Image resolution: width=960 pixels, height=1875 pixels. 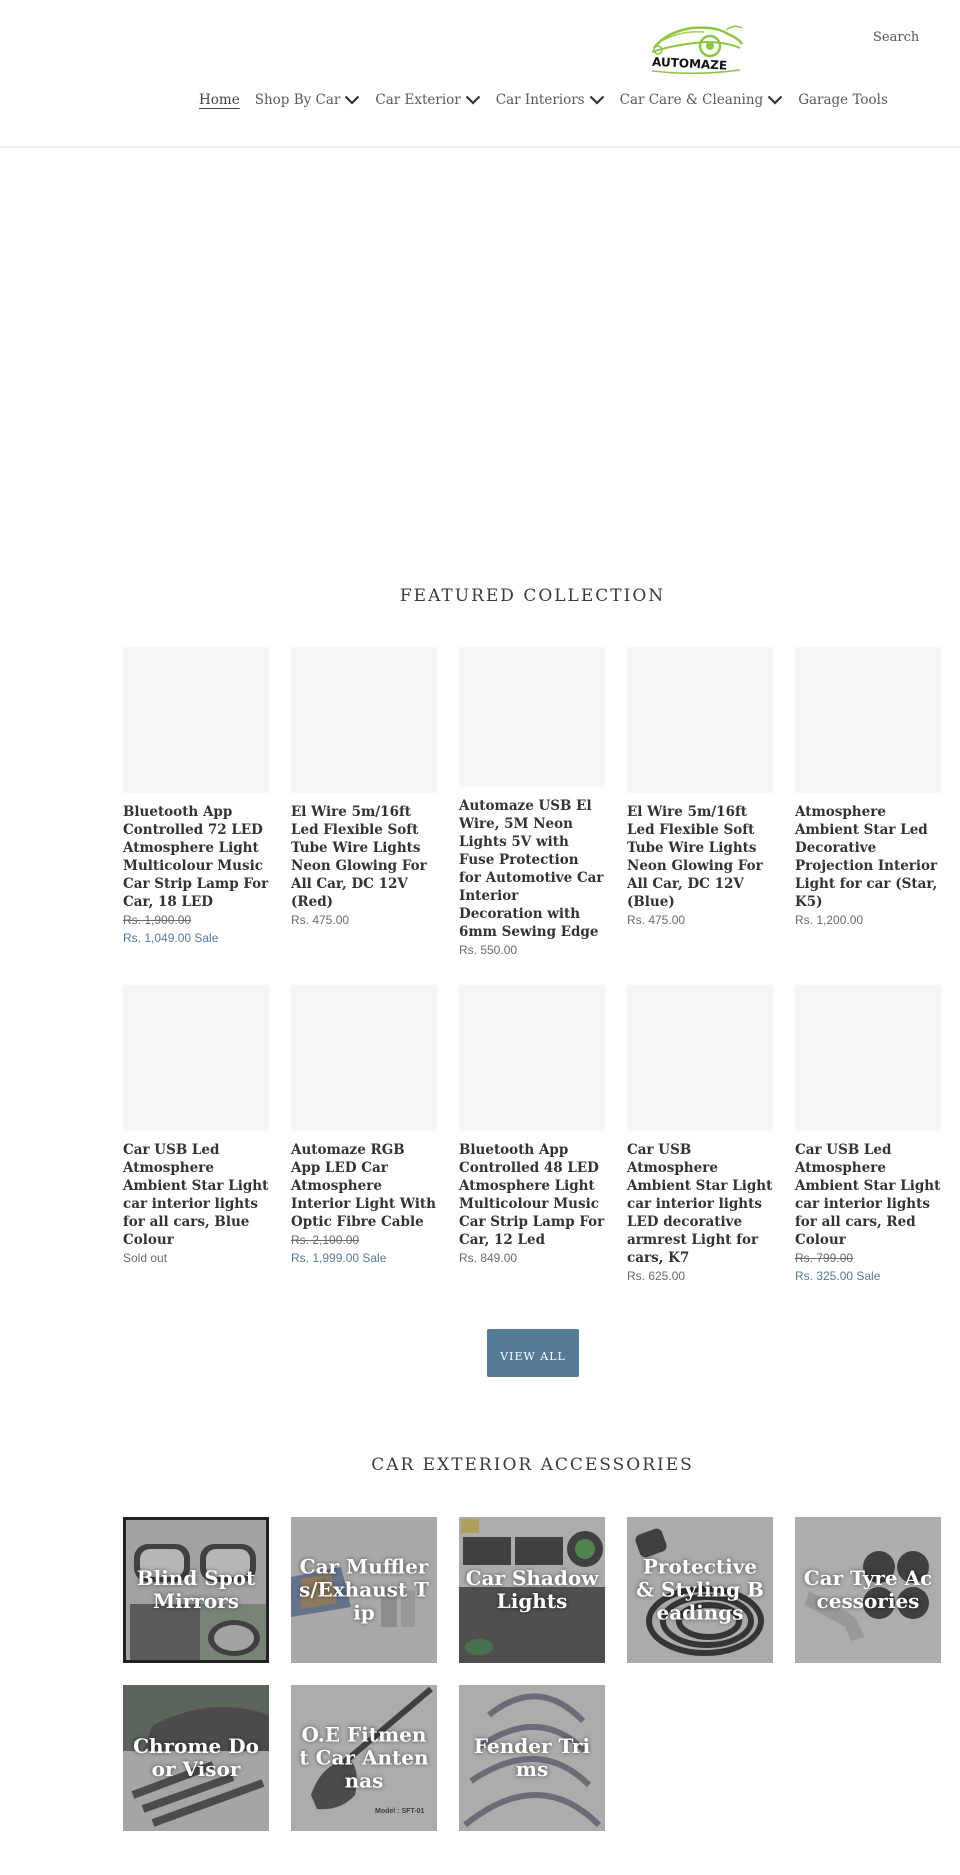 I want to click on nav-item-shop-by-car: Shop By Car, so click(x=308, y=100).